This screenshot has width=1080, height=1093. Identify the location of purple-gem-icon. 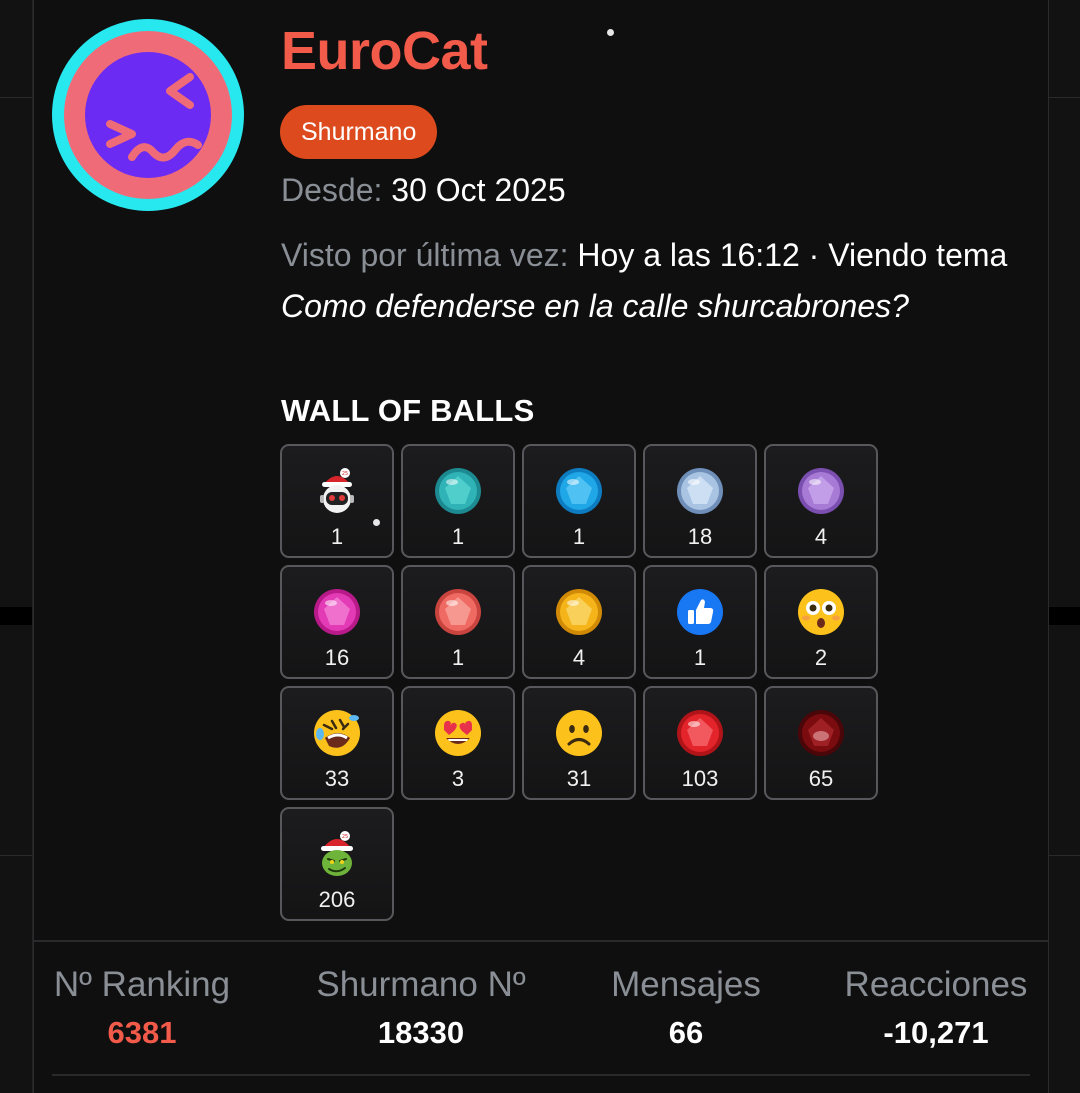
(821, 491).